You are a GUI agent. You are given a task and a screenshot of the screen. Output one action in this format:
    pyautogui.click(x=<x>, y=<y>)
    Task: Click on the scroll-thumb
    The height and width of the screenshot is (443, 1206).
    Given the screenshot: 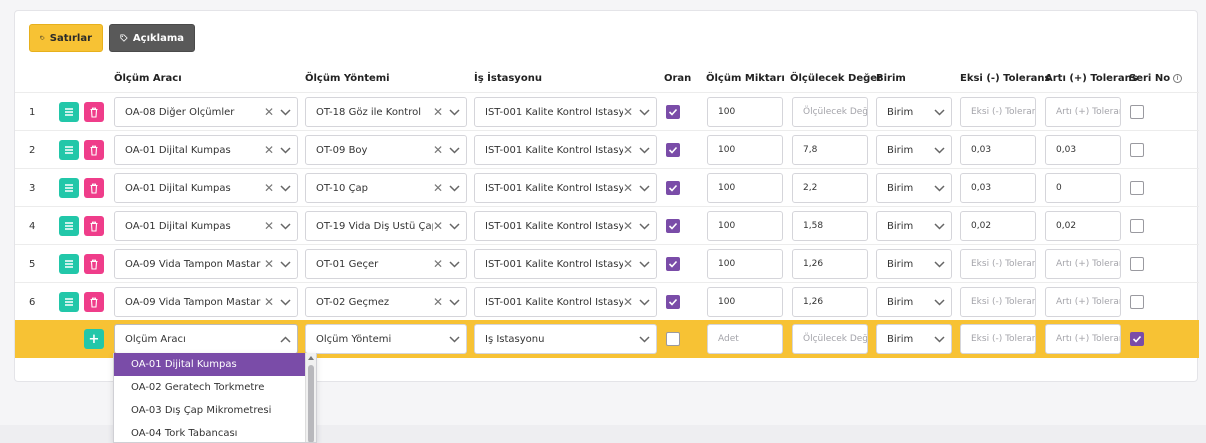 What is the action you would take?
    pyautogui.click(x=311, y=403)
    